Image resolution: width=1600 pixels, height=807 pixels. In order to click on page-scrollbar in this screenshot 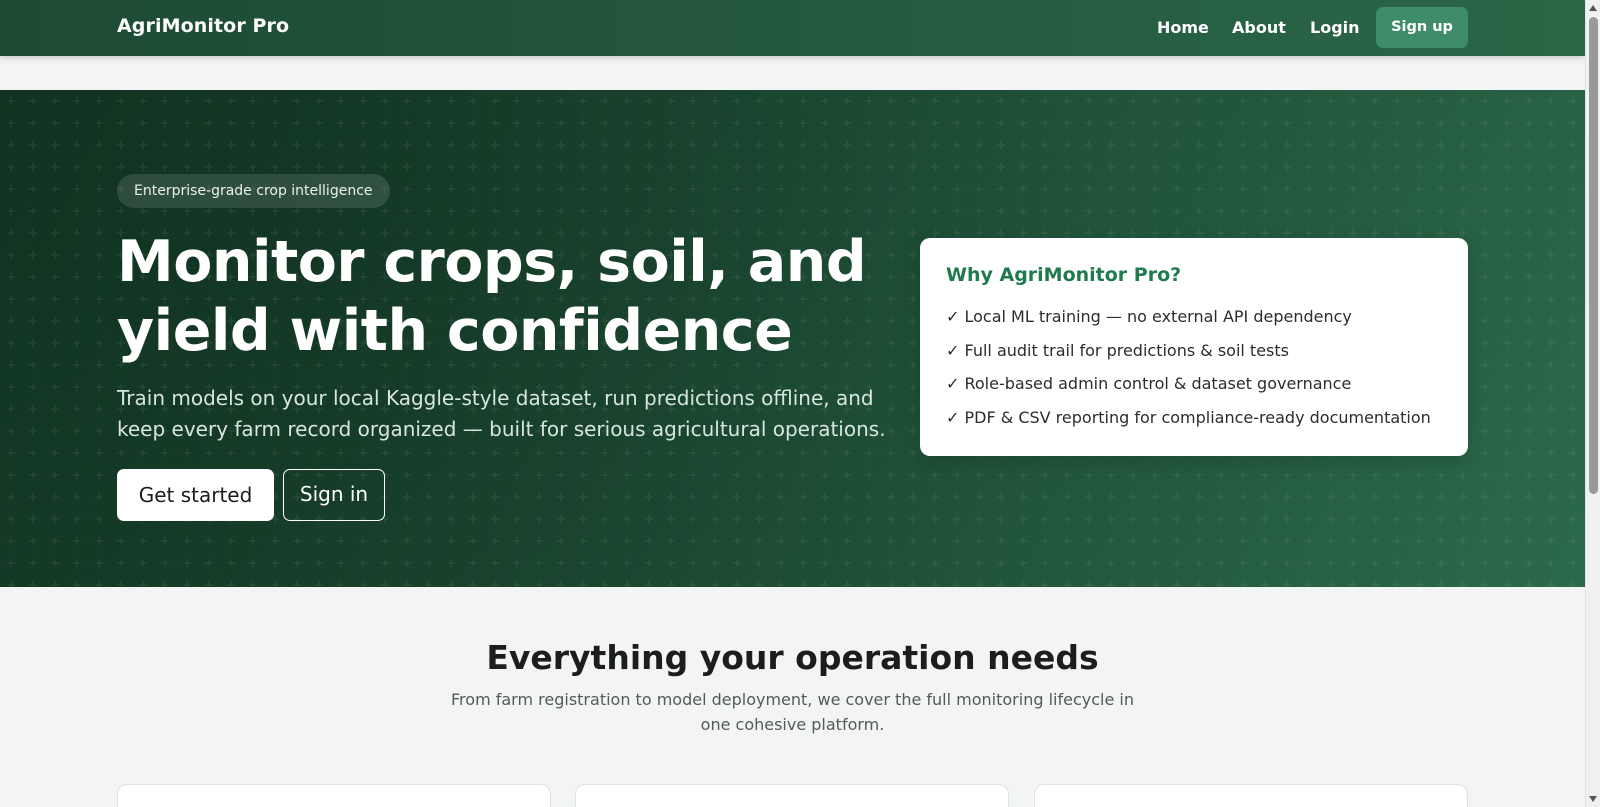, I will do `click(1592, 403)`.